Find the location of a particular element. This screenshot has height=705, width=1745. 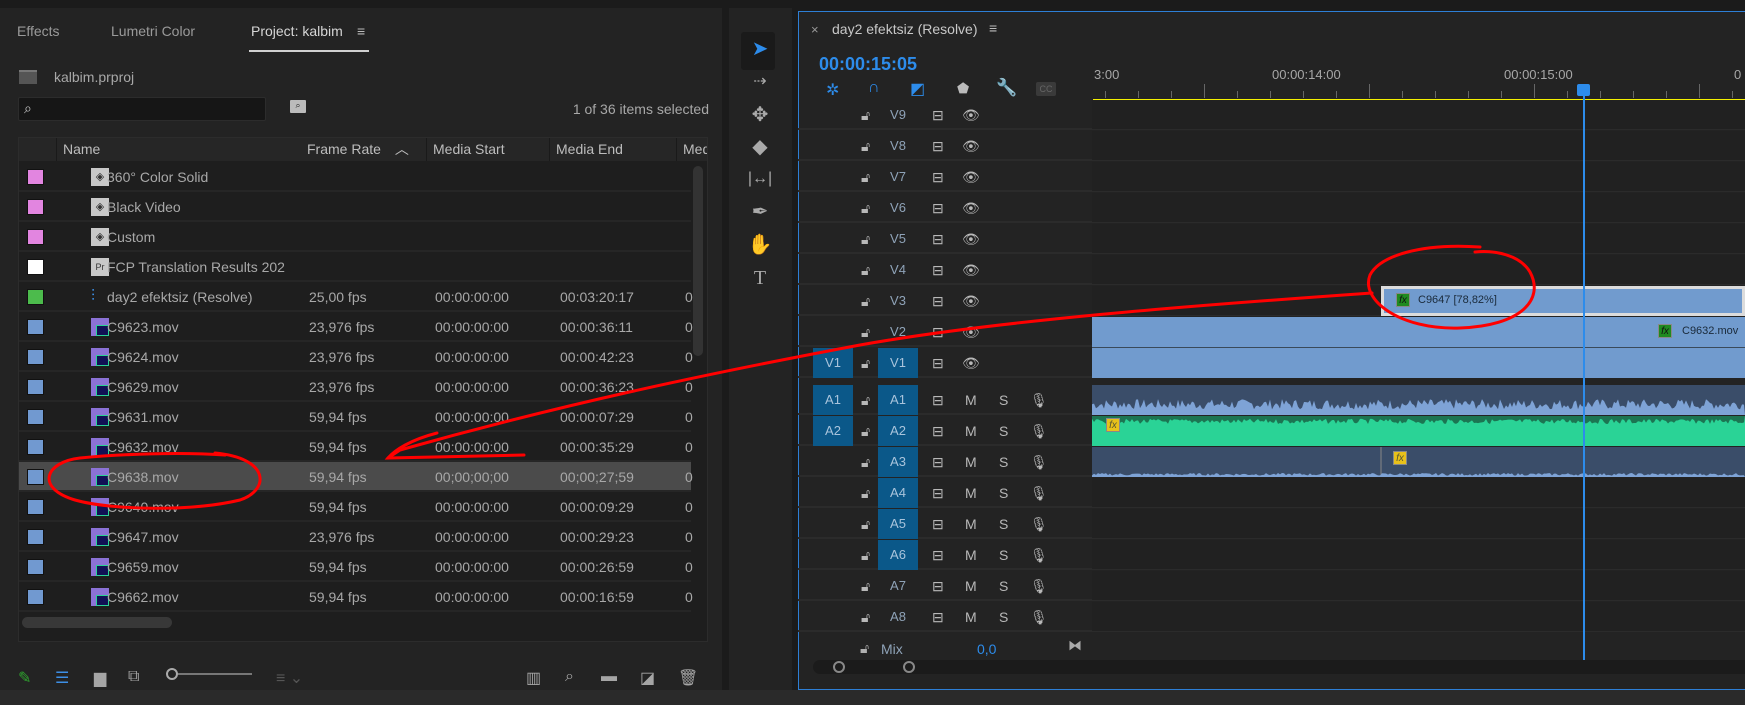

audio-clip-a3 is located at coordinates (1418, 462).